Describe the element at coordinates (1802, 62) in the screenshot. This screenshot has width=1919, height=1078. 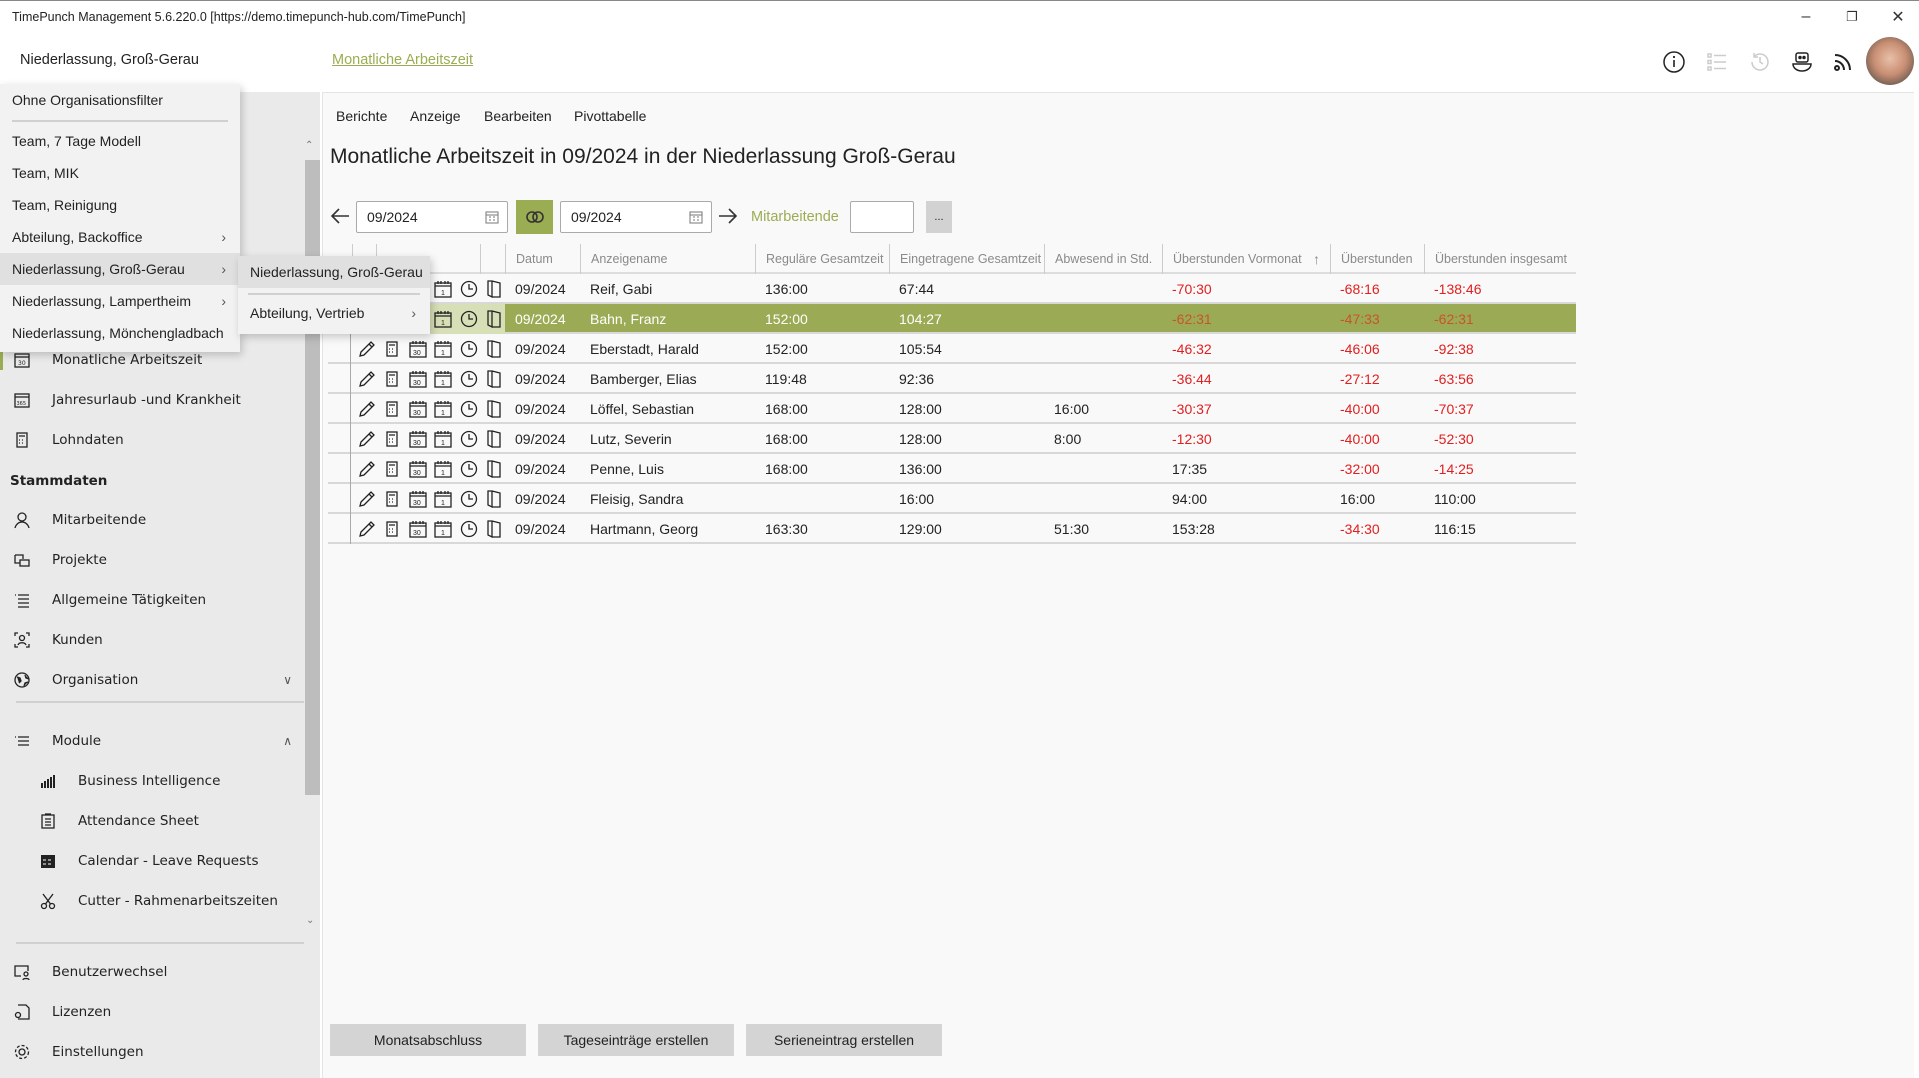
I see `bot-icon` at that location.